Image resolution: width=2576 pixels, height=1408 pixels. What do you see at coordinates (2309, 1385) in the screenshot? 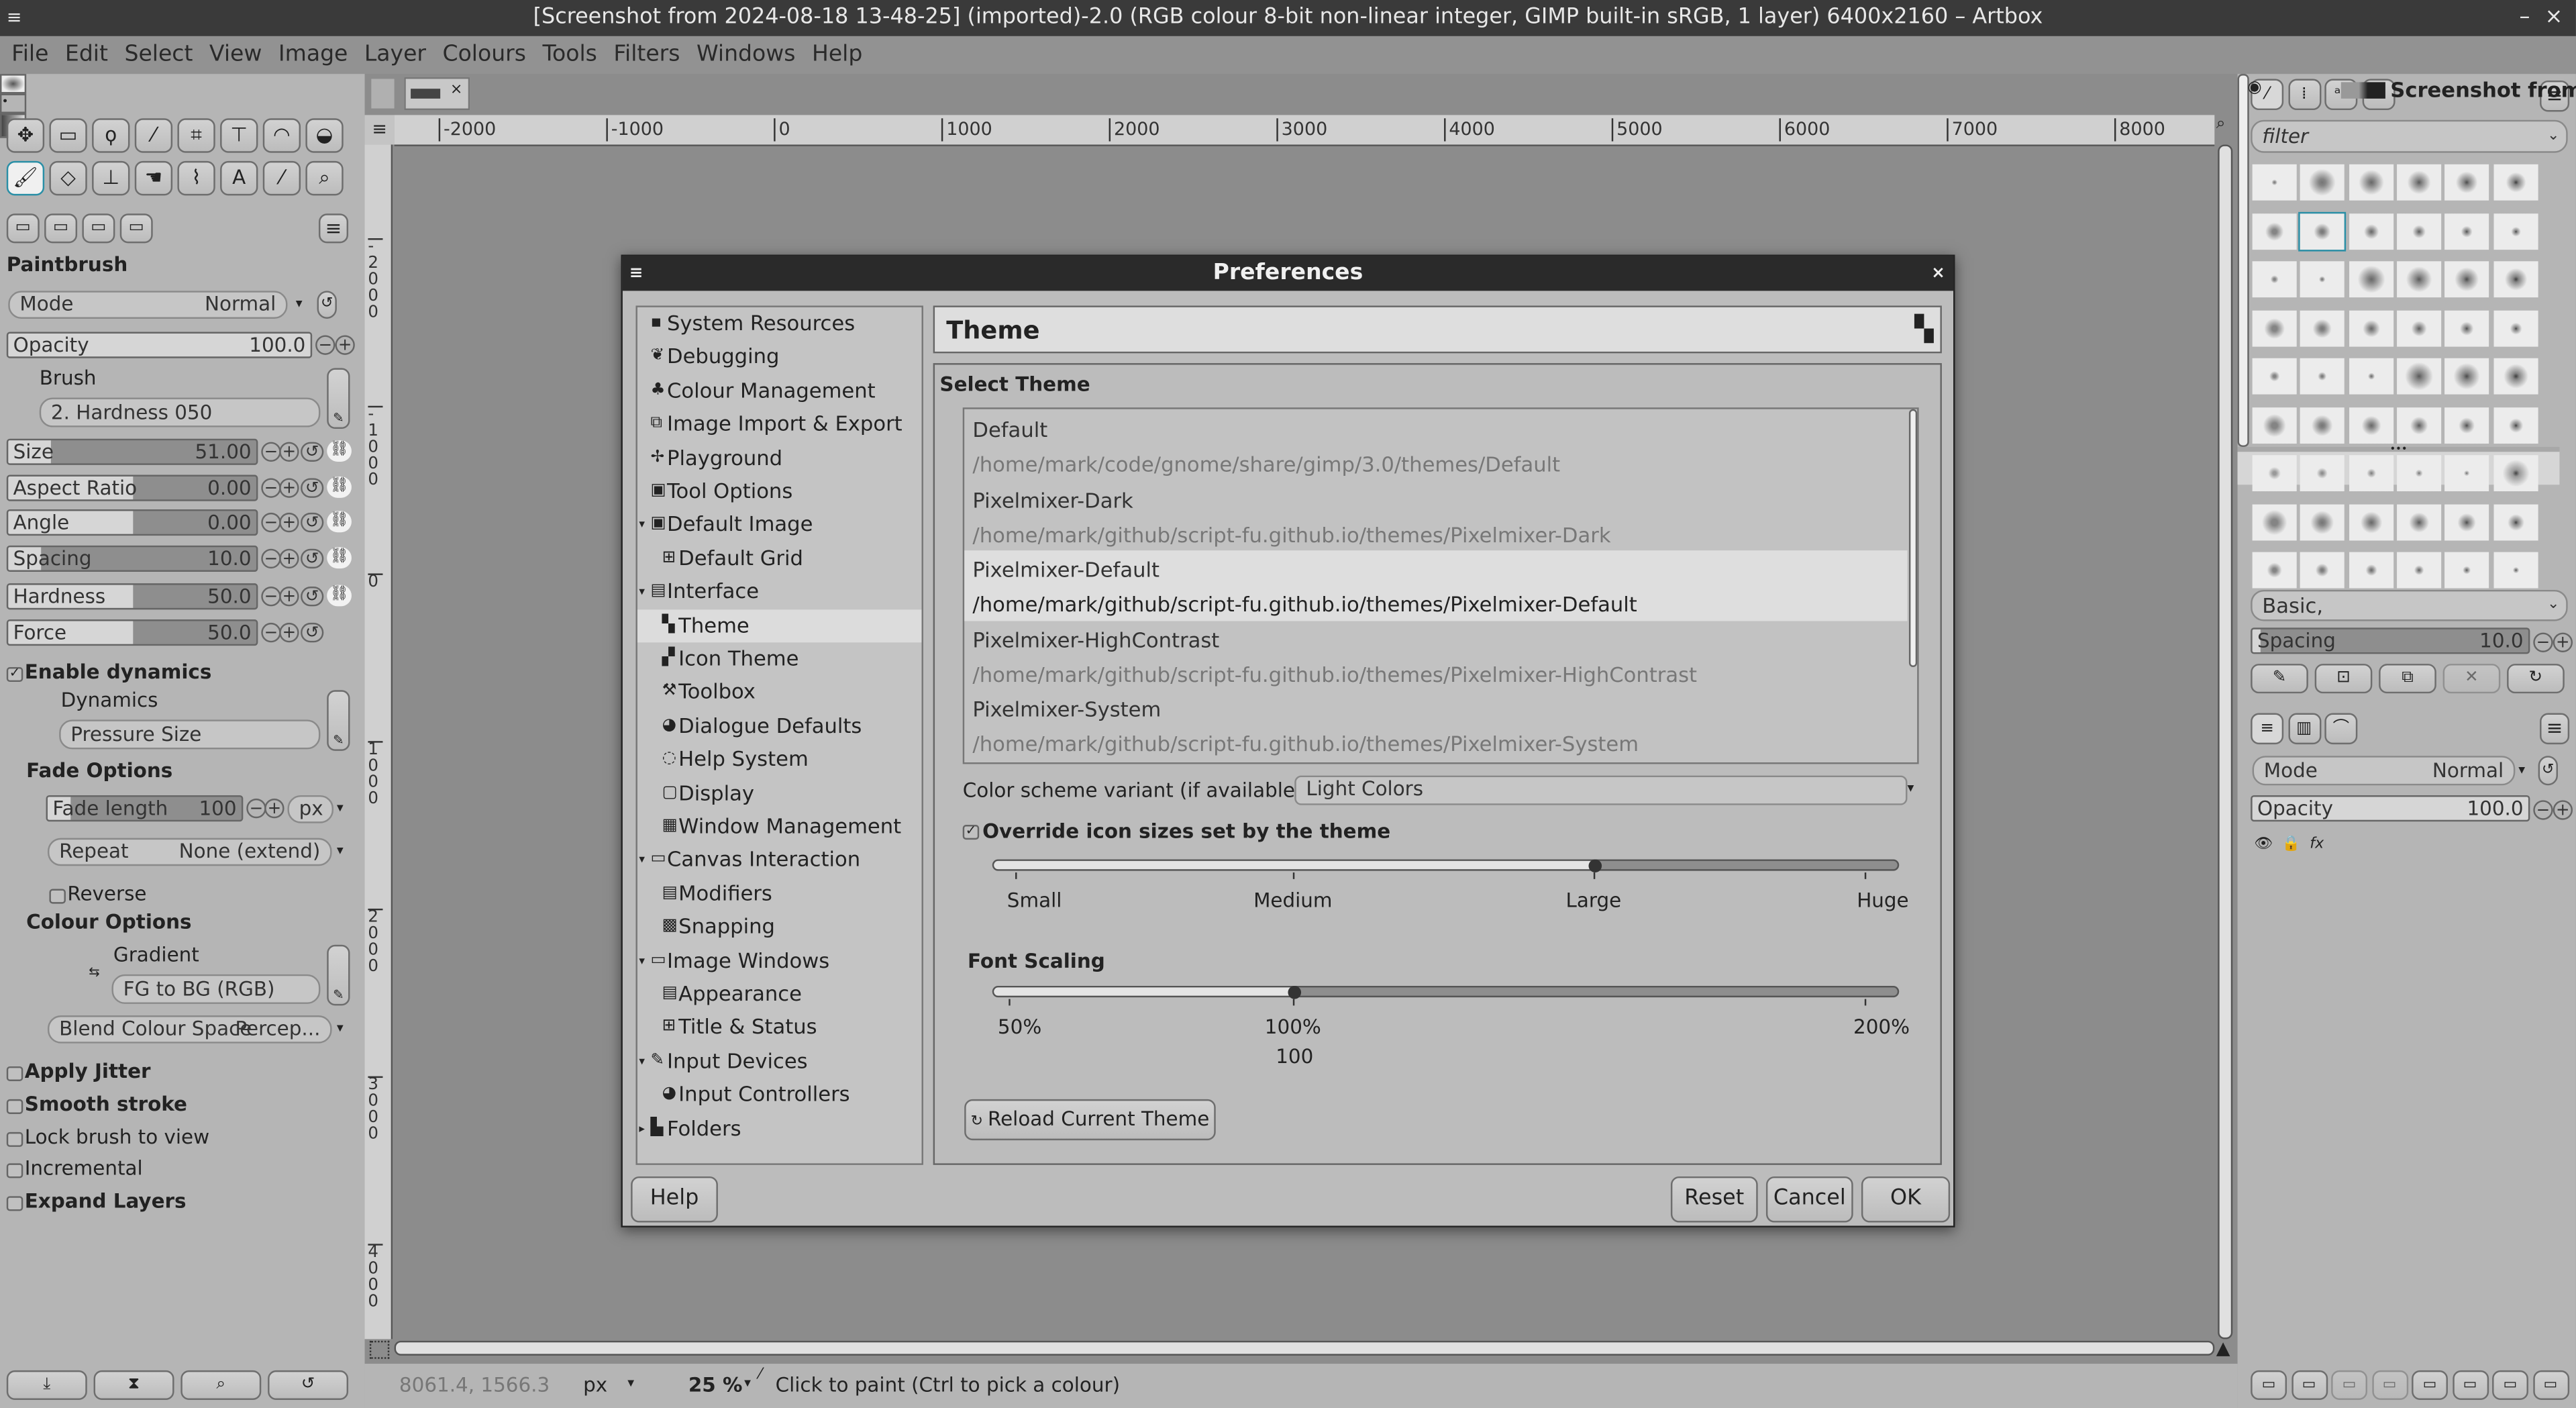
I see `new-group-button: ▭` at bounding box center [2309, 1385].